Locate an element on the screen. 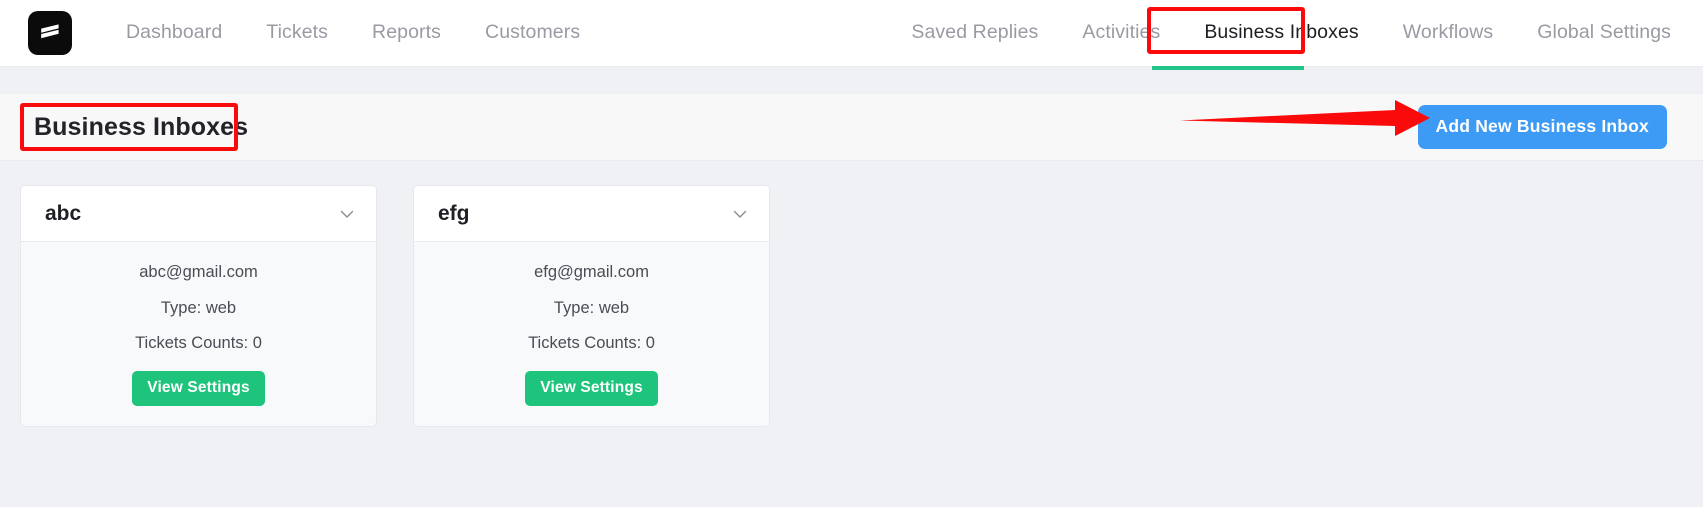 Image resolution: width=1703 pixels, height=507 pixels. nav-item-global-settings: Global Settings is located at coordinates (1604, 33).